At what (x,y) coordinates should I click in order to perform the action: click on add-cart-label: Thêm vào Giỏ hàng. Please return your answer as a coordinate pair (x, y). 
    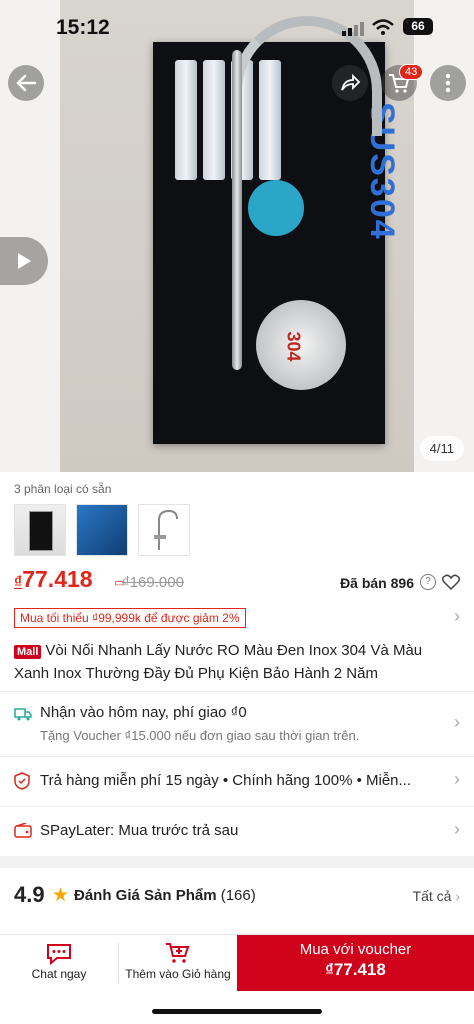
    Looking at the image, I should click on (178, 974).